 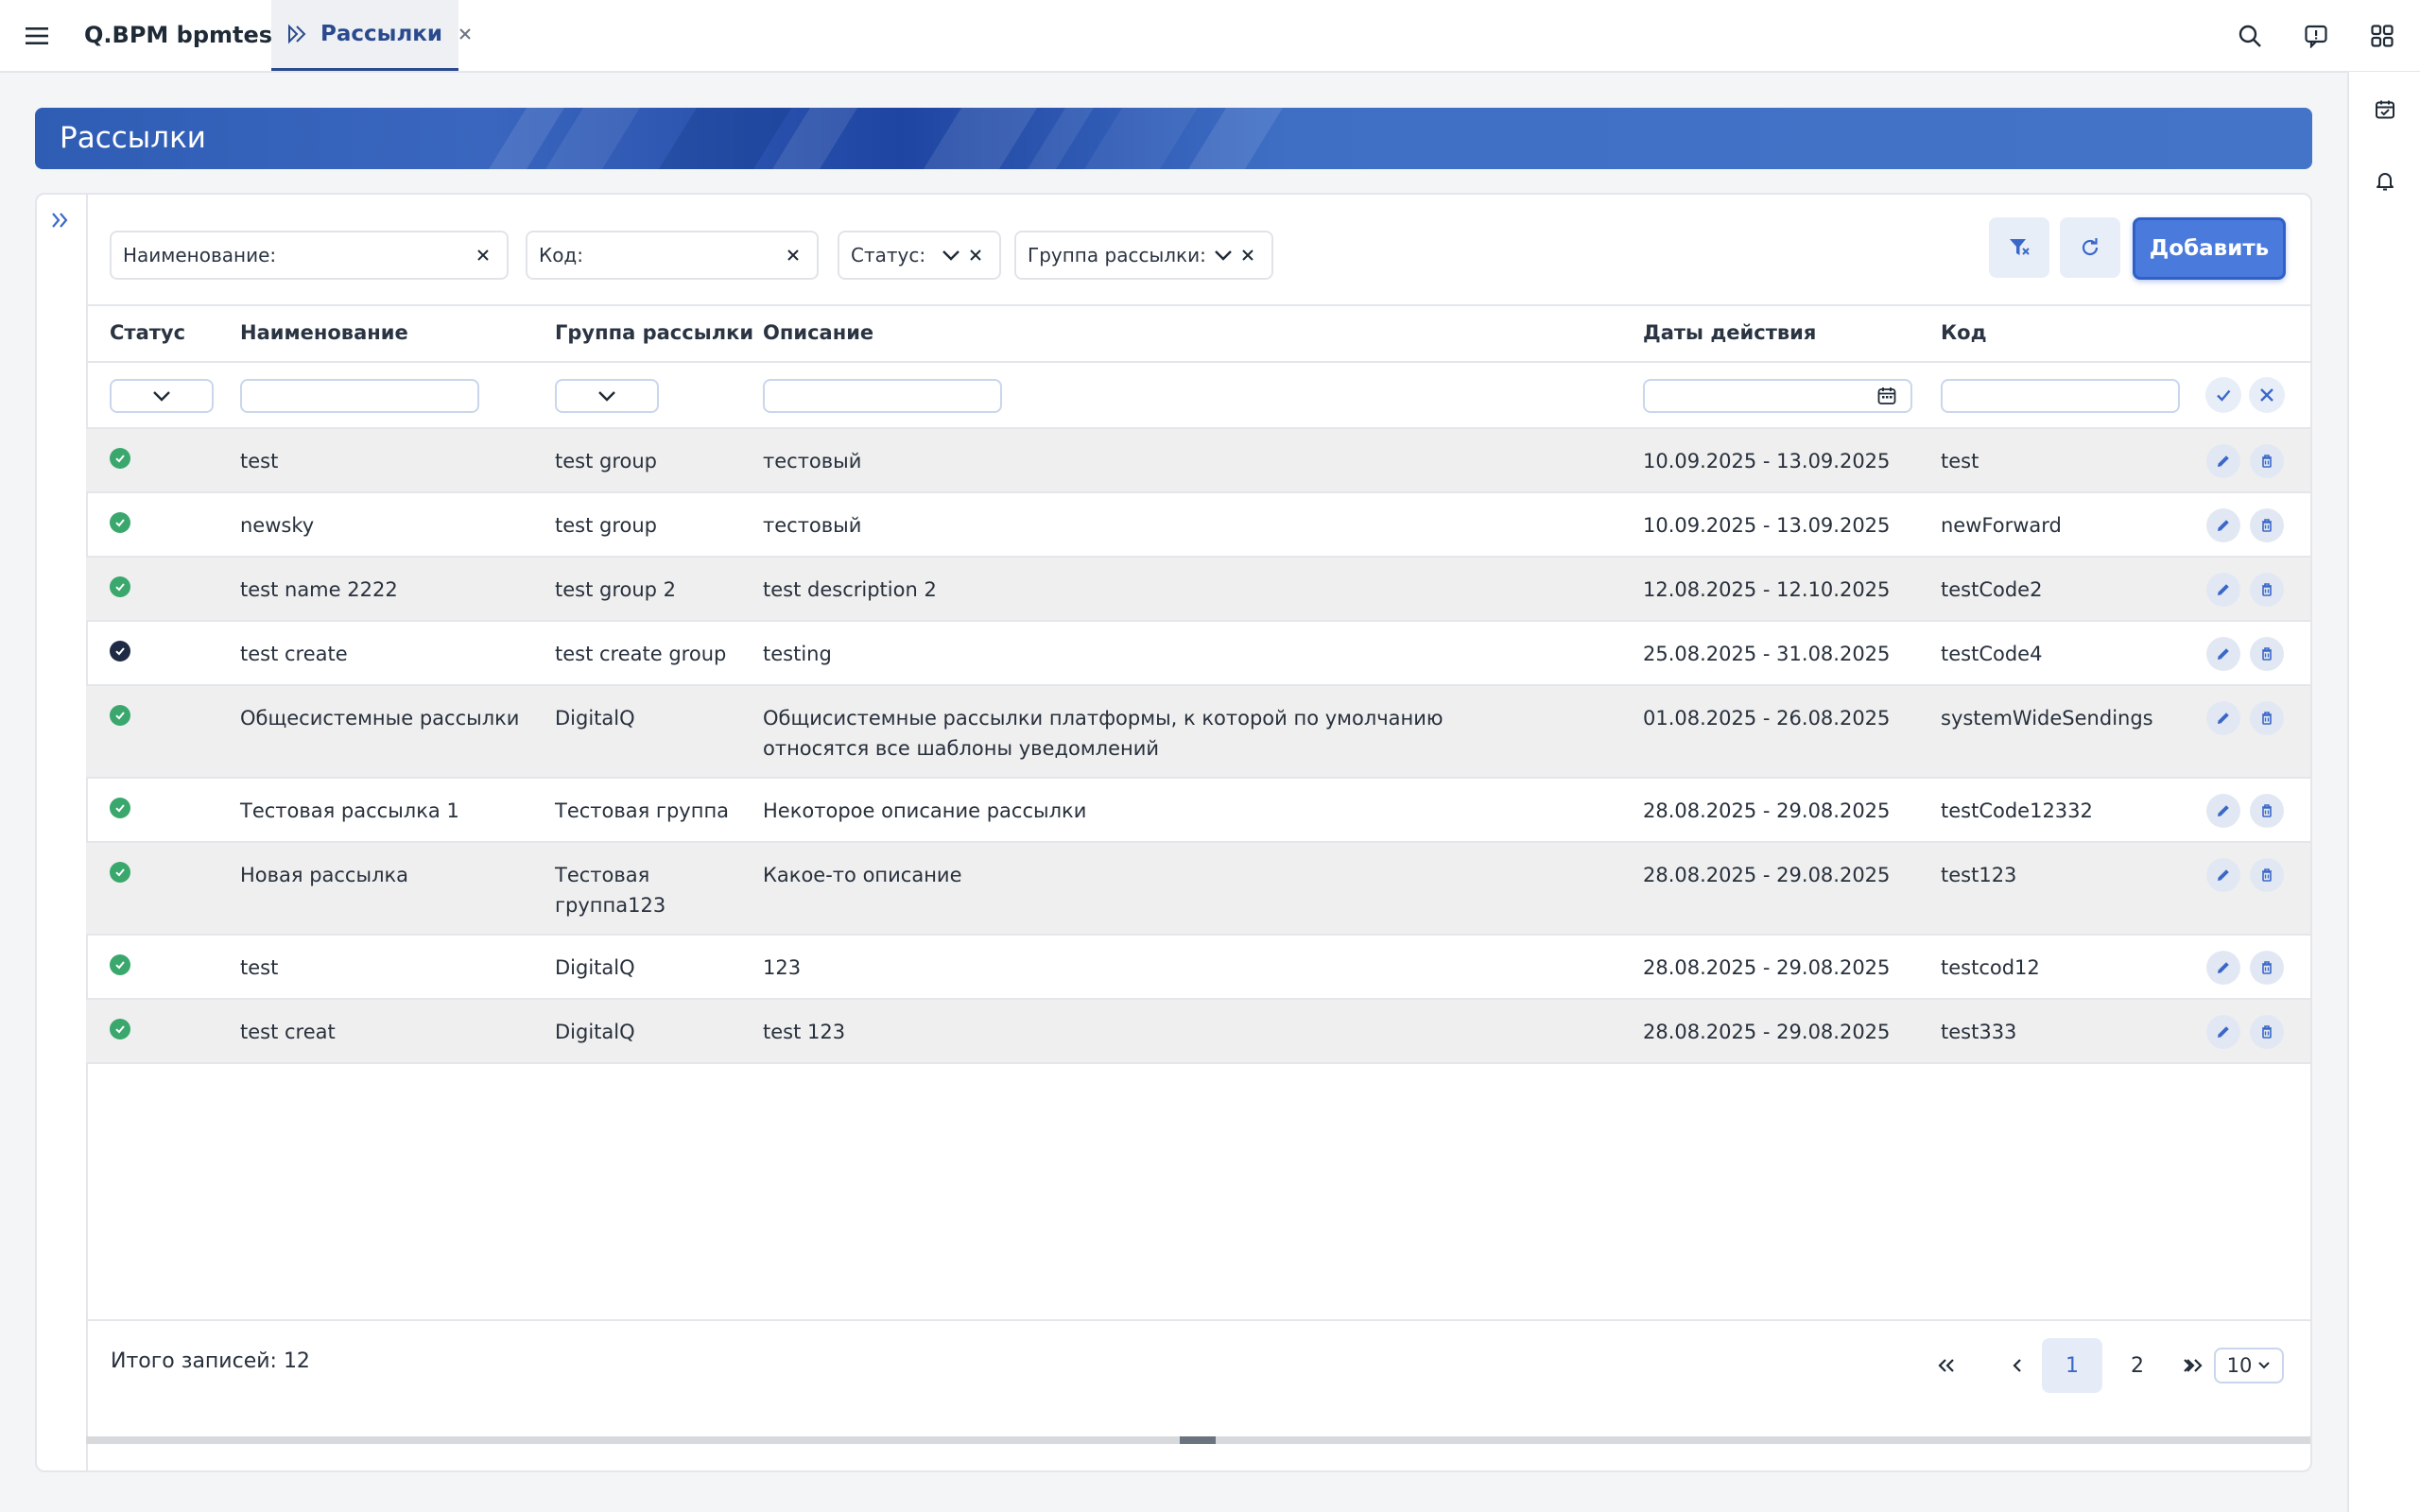 I want to click on filter-name-chip: Наименование:, so click(x=309, y=255).